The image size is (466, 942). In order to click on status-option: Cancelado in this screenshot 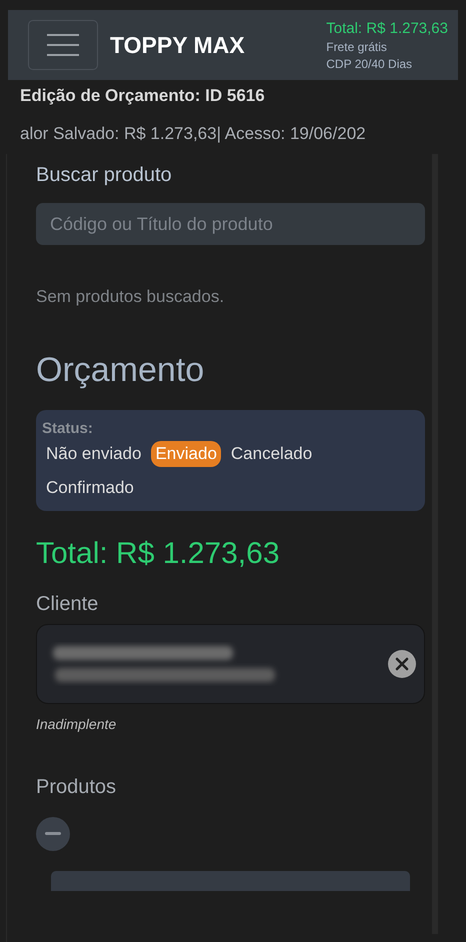, I will do `click(271, 454)`.